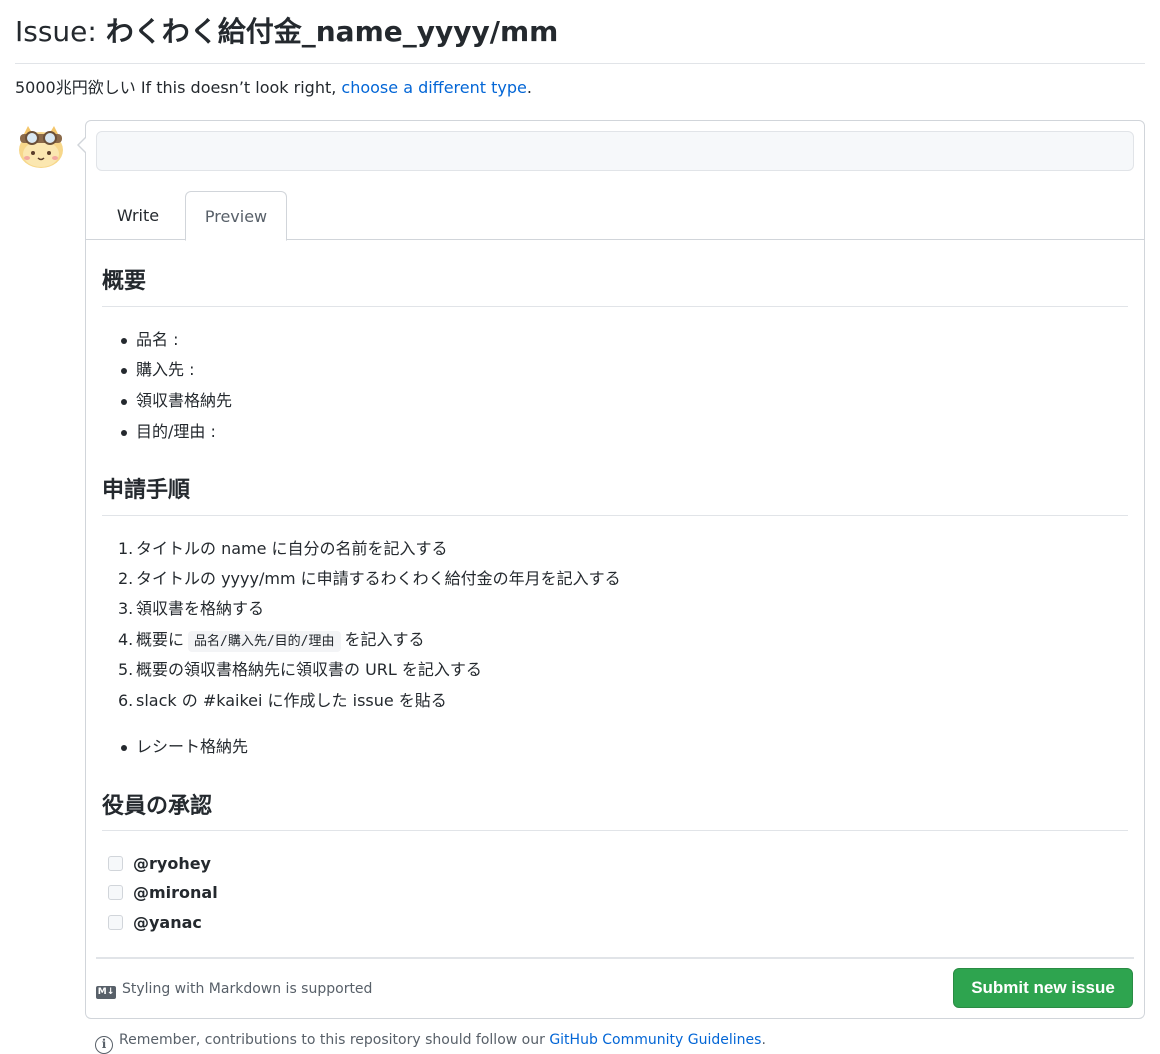 The image size is (1160, 1054). What do you see at coordinates (172, 863) in the screenshot?
I see `approver-name: @ryohey` at bounding box center [172, 863].